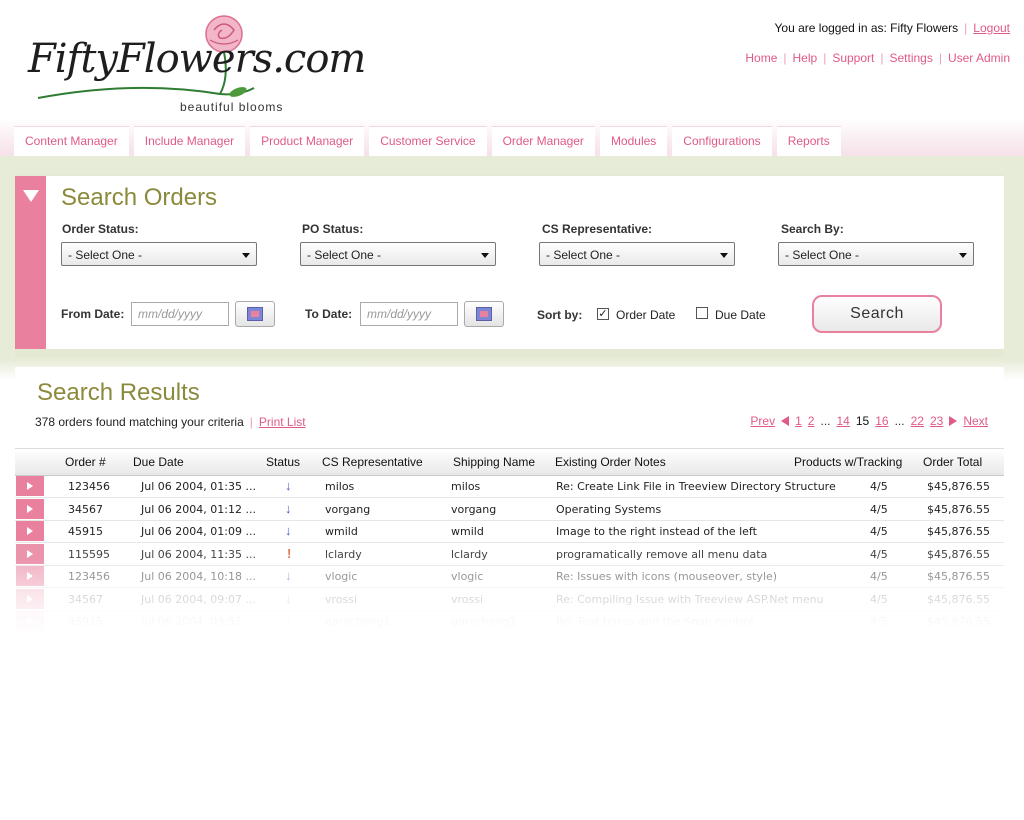 This screenshot has height=820, width=1024. What do you see at coordinates (991, 28) in the screenshot?
I see `logout-link: Logout` at bounding box center [991, 28].